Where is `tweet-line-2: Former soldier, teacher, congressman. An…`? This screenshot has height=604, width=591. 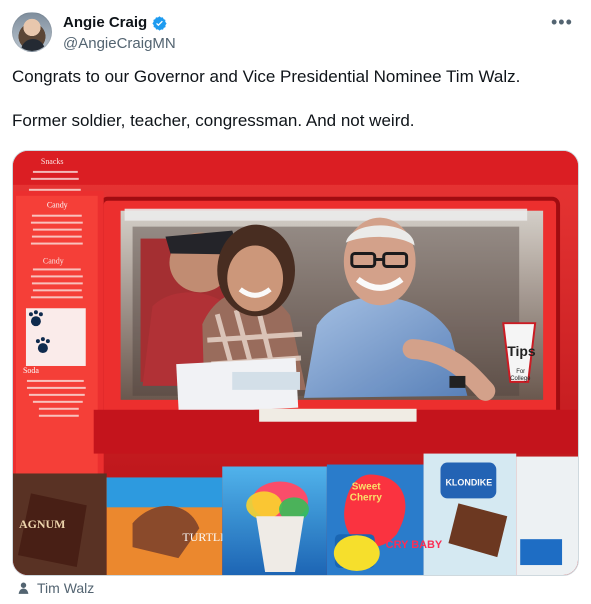 tweet-line-2: Former soldier, teacher, congressman. An… is located at coordinates (213, 120).